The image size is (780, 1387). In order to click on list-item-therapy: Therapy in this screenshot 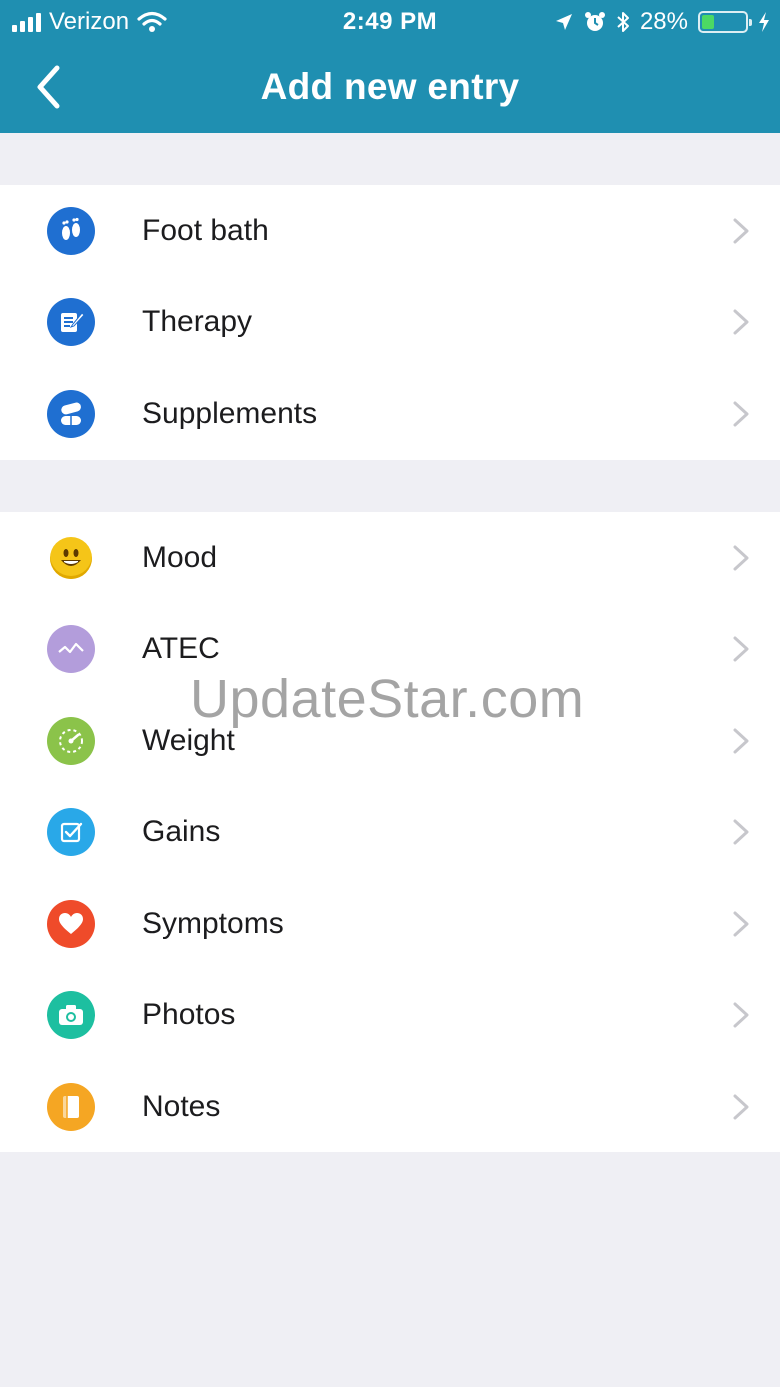, I will do `click(390, 323)`.